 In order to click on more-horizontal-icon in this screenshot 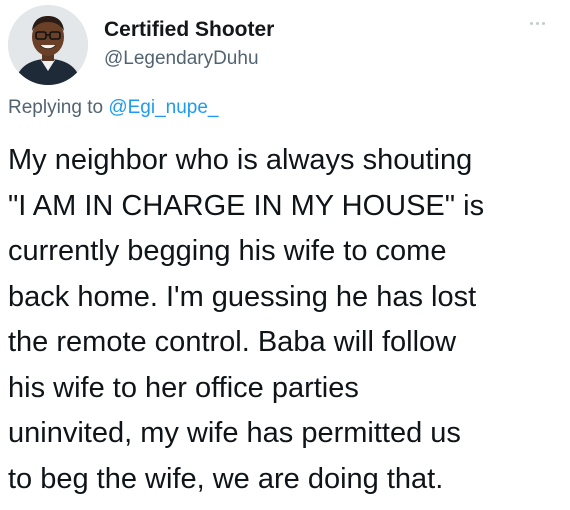, I will do `click(538, 23)`.